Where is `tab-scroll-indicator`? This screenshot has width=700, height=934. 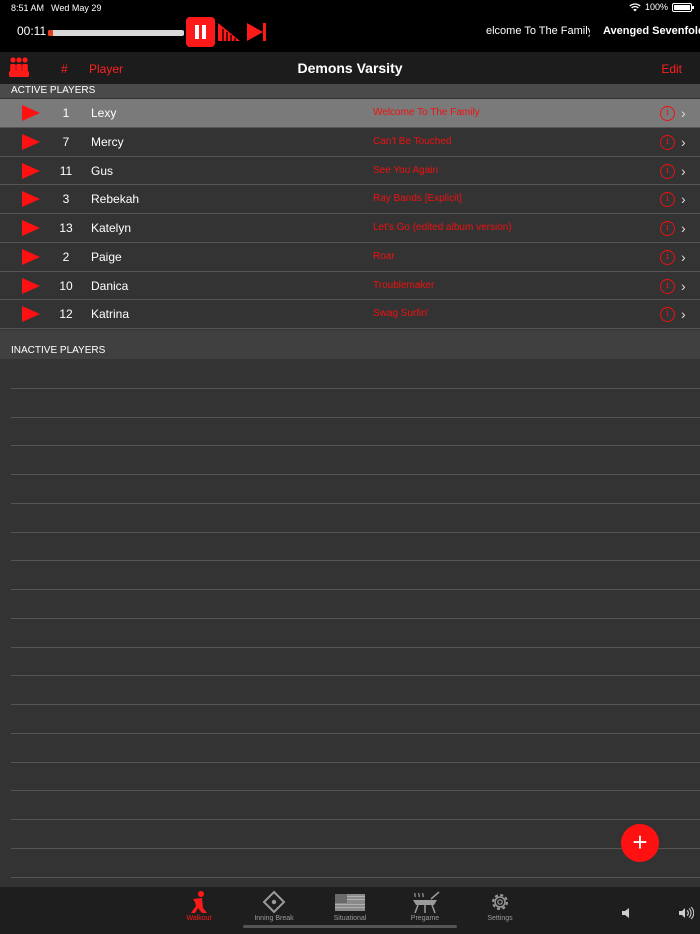 tab-scroll-indicator is located at coordinates (350, 926).